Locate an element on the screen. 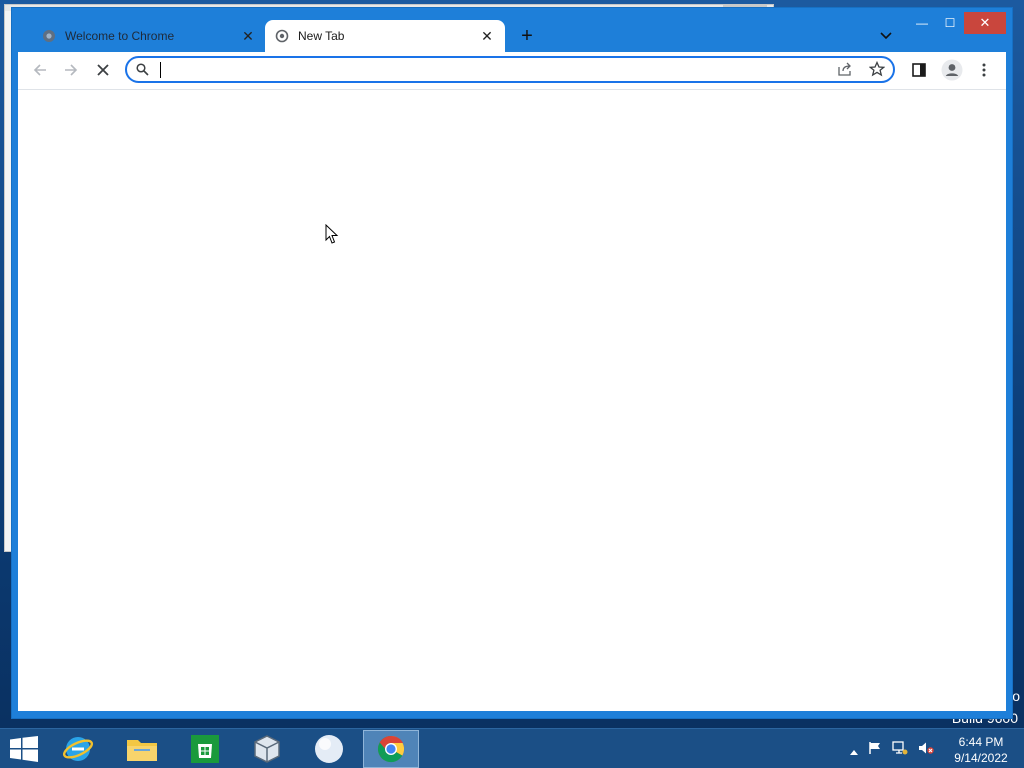 The image size is (1024, 768). file-explorer-icon is located at coordinates (142, 750).